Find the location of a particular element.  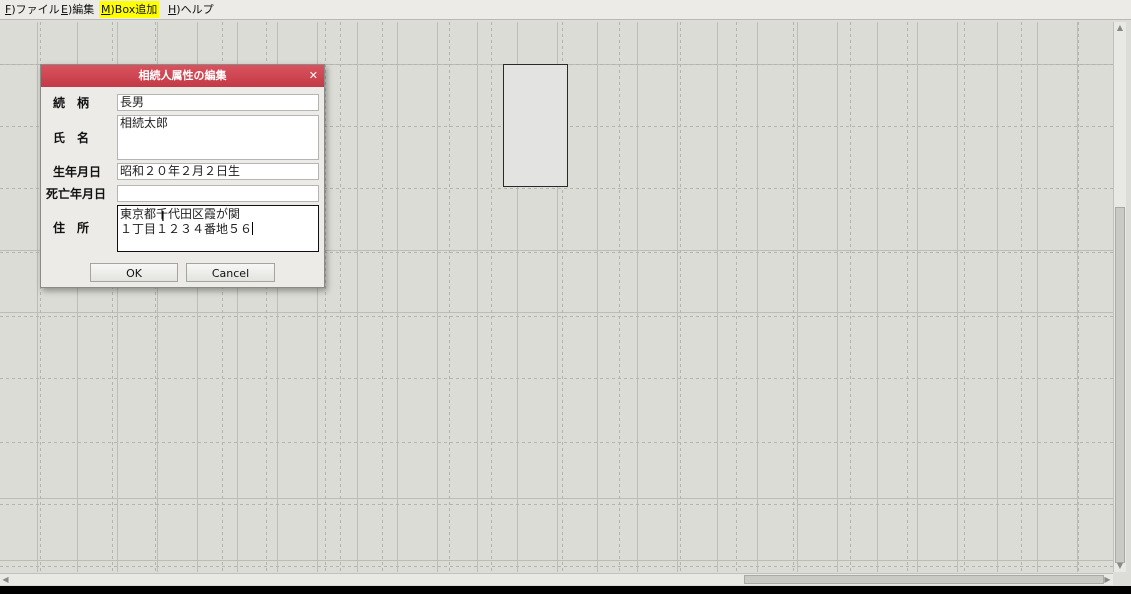

dialog-titlebar: 相続人属性の編集 ✕ is located at coordinates (182, 76).